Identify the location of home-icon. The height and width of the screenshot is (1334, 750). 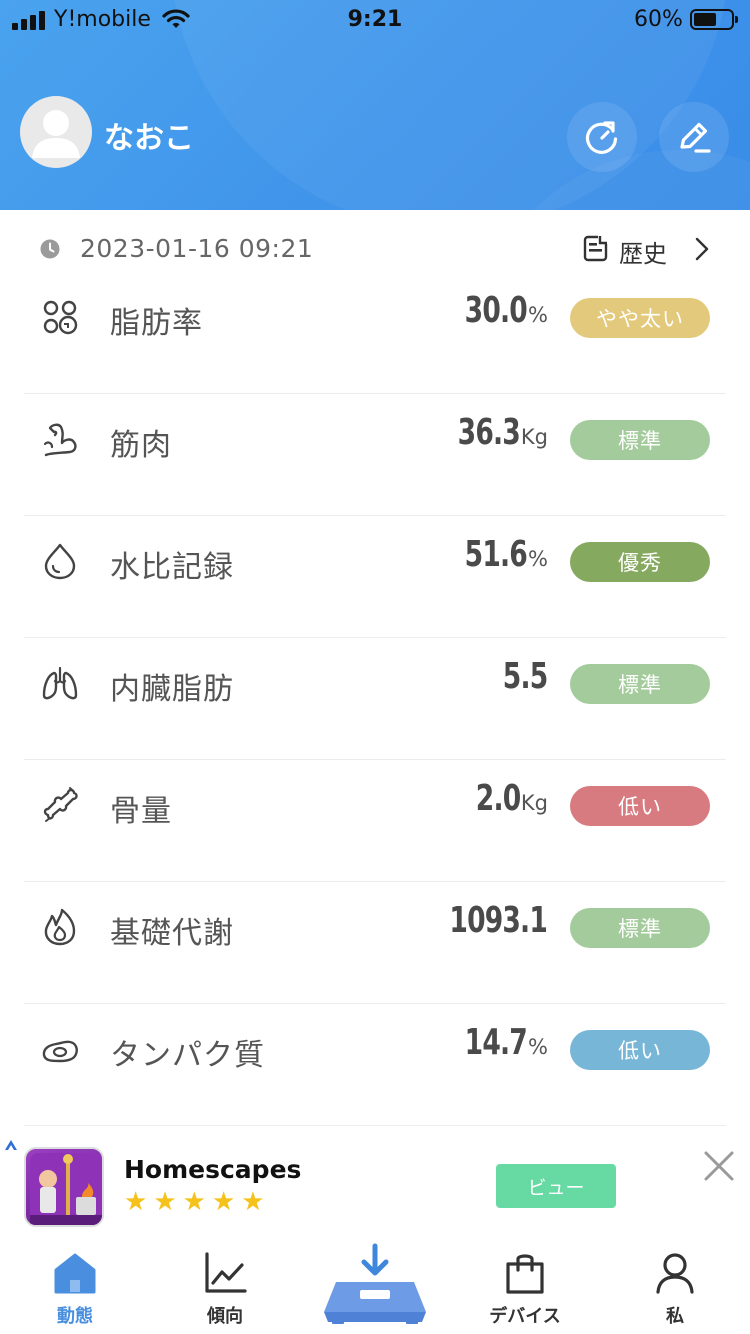
(75, 1273).